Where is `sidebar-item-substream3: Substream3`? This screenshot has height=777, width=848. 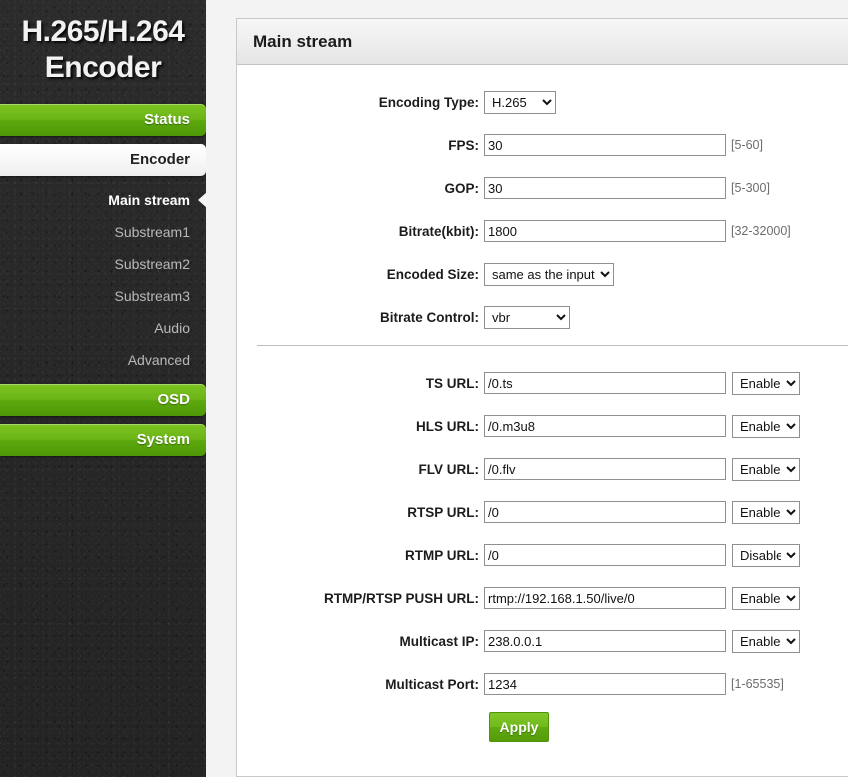
sidebar-item-substream3: Substream3 is located at coordinates (103, 296).